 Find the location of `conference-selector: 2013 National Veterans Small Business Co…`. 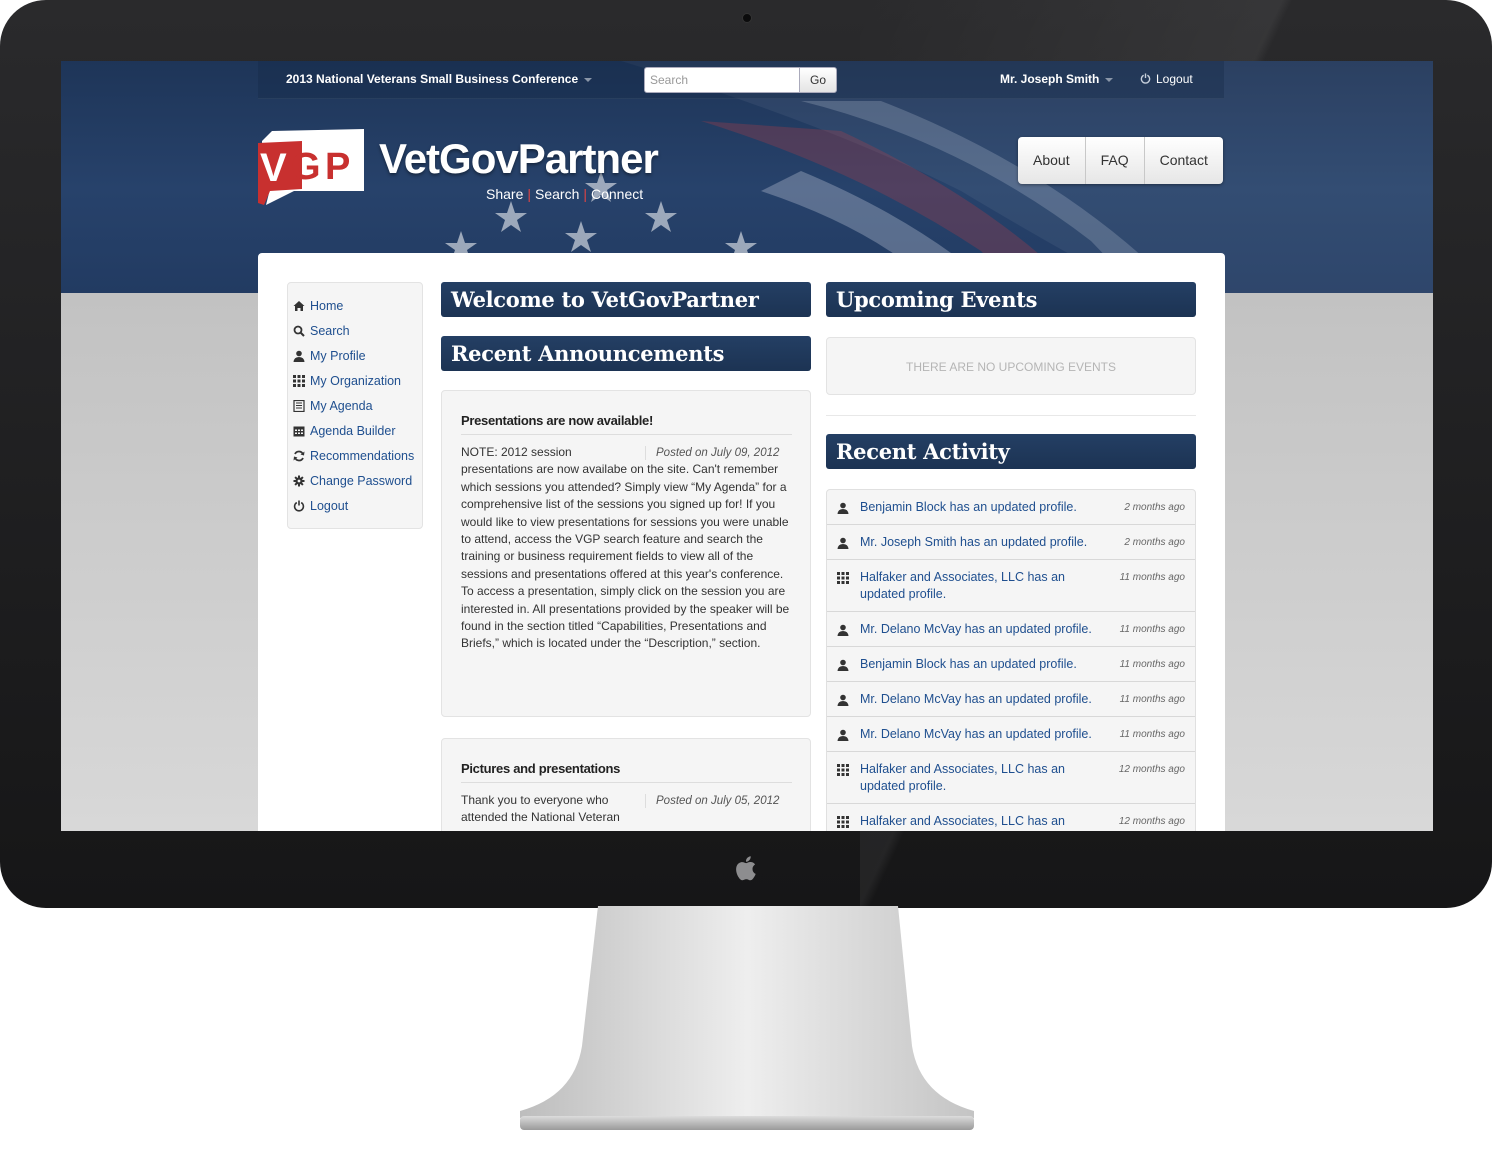

conference-selector: 2013 National Veterans Small Business Co… is located at coordinates (439, 79).